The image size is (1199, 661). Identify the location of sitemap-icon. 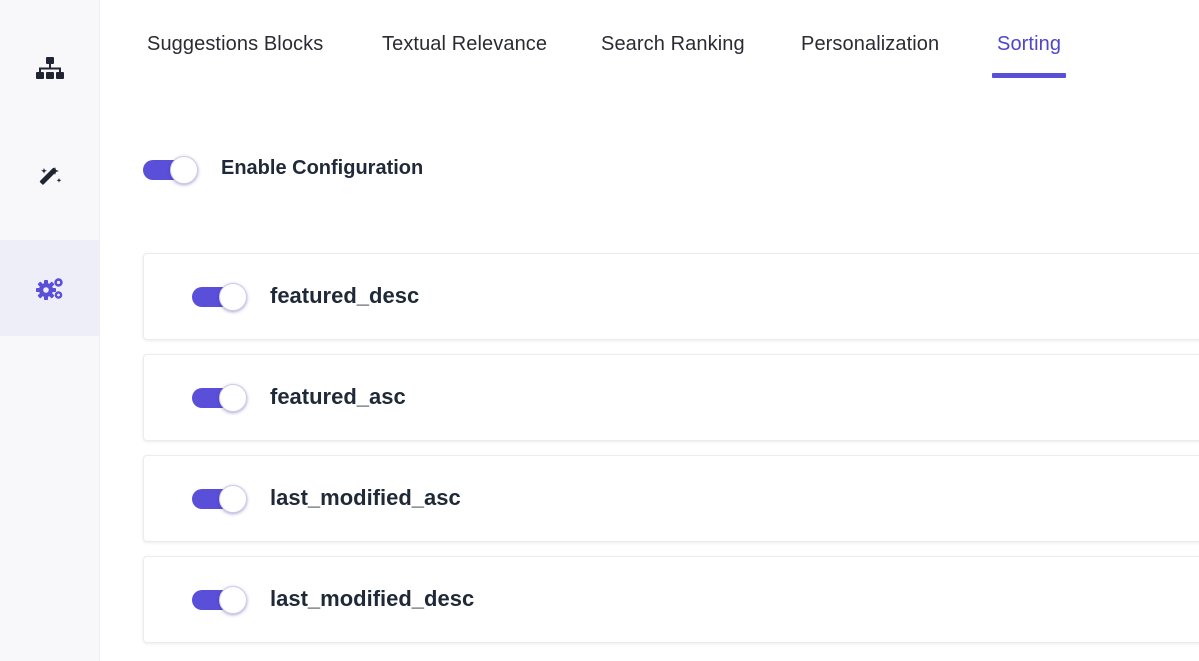
(49, 68).